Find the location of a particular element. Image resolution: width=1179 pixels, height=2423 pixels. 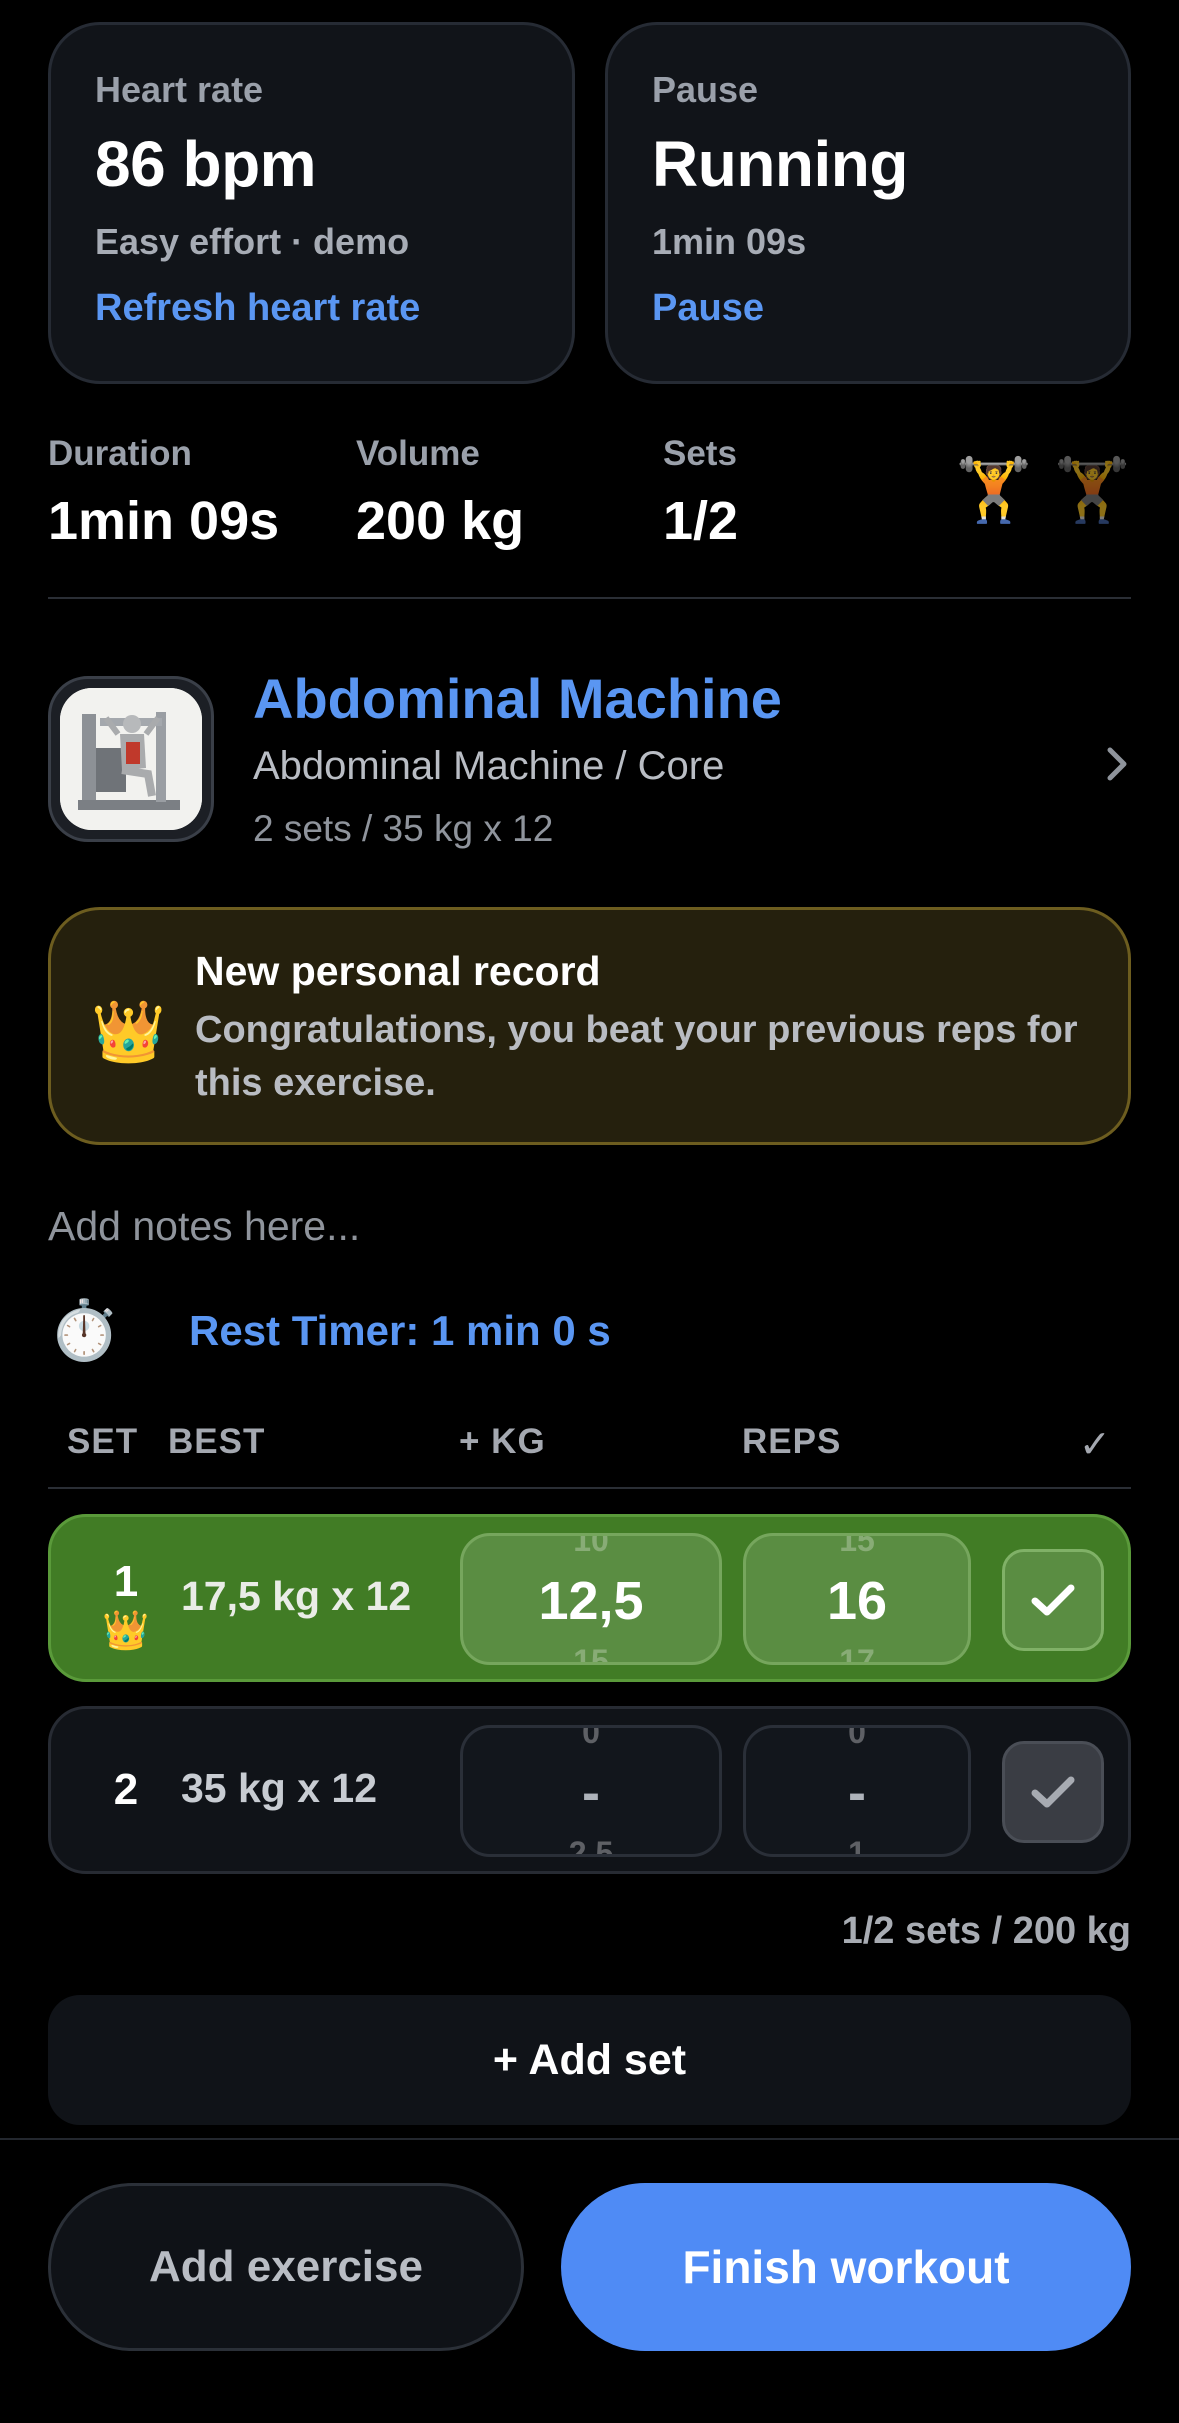

sets-value: 1/2 is located at coordinates (701, 521).